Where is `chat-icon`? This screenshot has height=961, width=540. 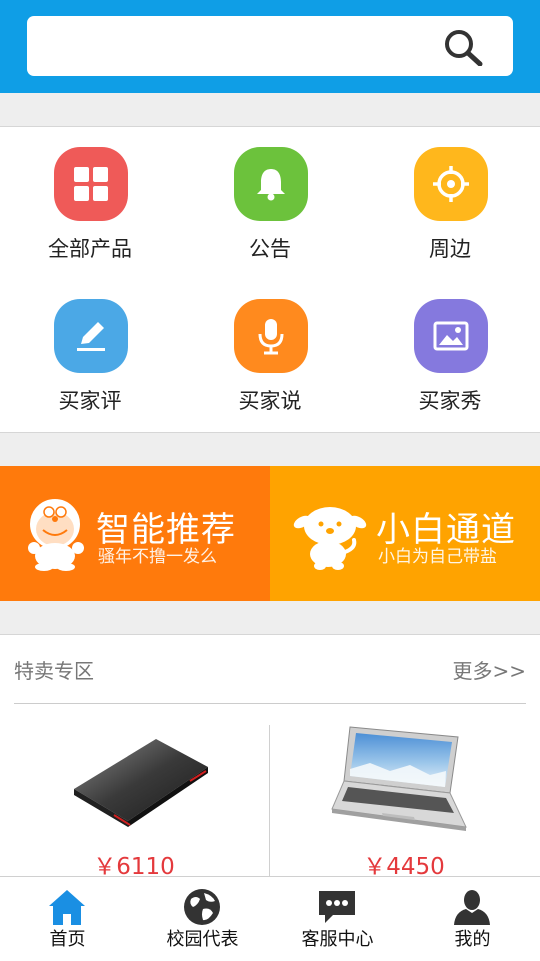
chat-icon is located at coordinates (337, 907).